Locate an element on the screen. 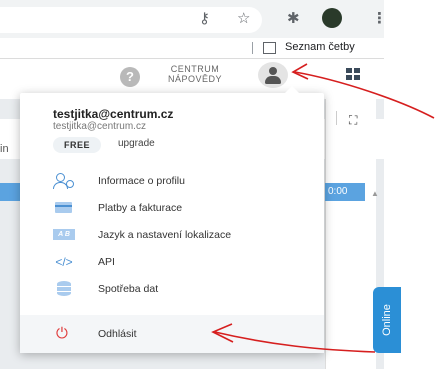  power-icon: ⏻ is located at coordinates (62, 333).